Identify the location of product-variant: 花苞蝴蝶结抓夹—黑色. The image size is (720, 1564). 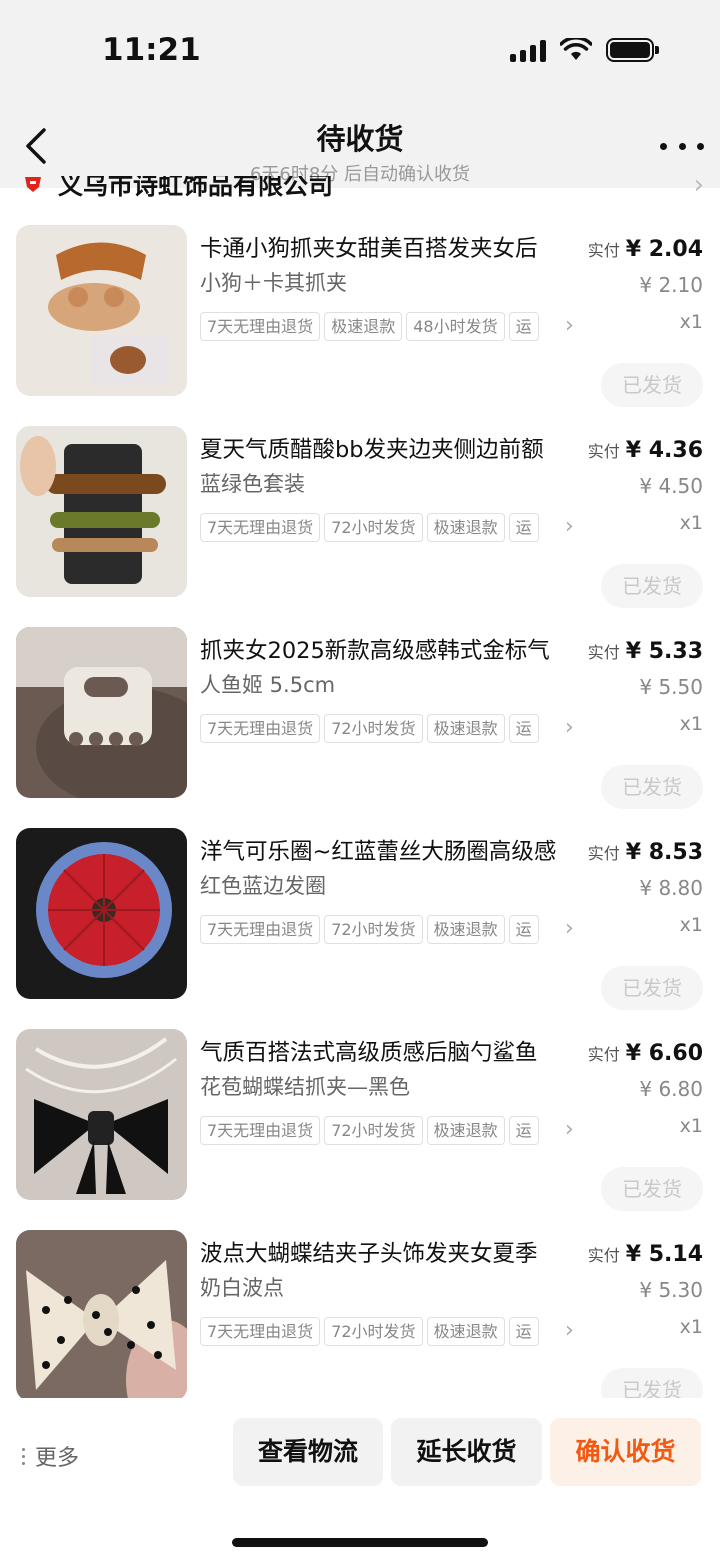
(305, 1087).